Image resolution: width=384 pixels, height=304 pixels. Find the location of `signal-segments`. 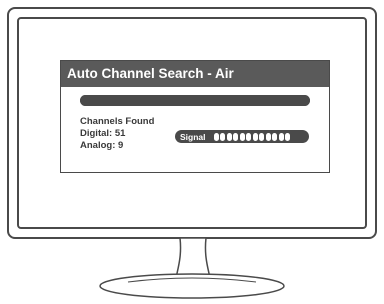

signal-segments is located at coordinates (252, 136).